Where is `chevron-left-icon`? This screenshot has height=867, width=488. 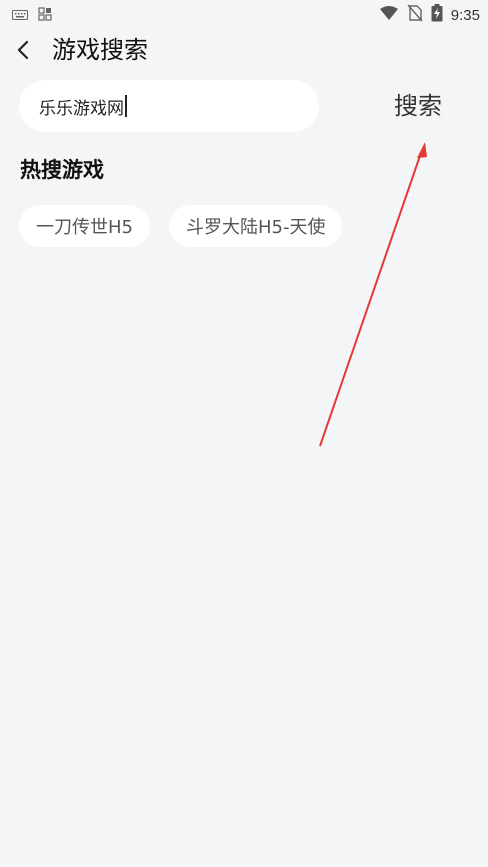 chevron-left-icon is located at coordinates (24, 54).